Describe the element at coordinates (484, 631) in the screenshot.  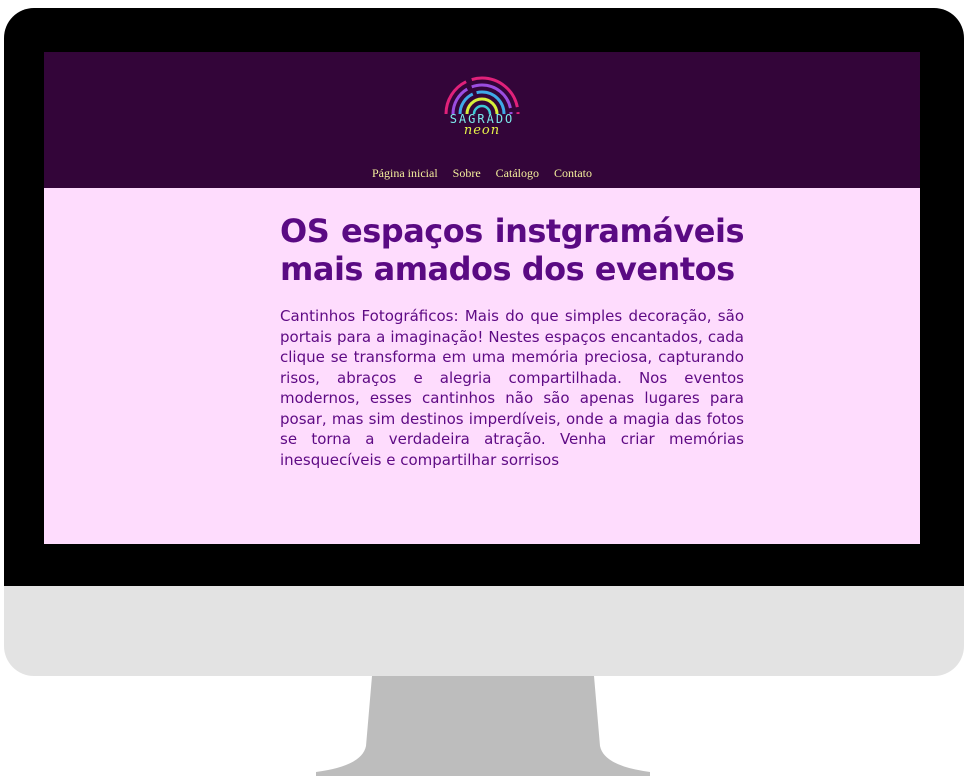
I see `monitor-chin` at that location.